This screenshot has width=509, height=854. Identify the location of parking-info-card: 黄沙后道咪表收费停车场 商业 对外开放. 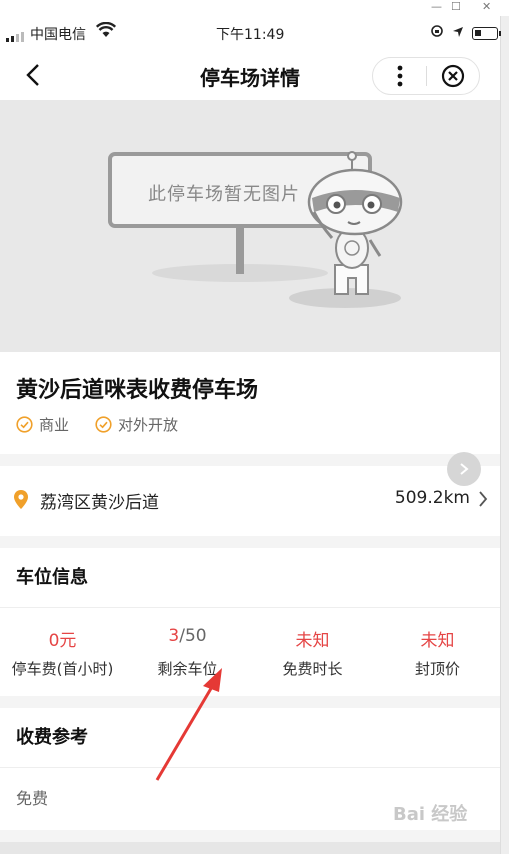
(250, 403).